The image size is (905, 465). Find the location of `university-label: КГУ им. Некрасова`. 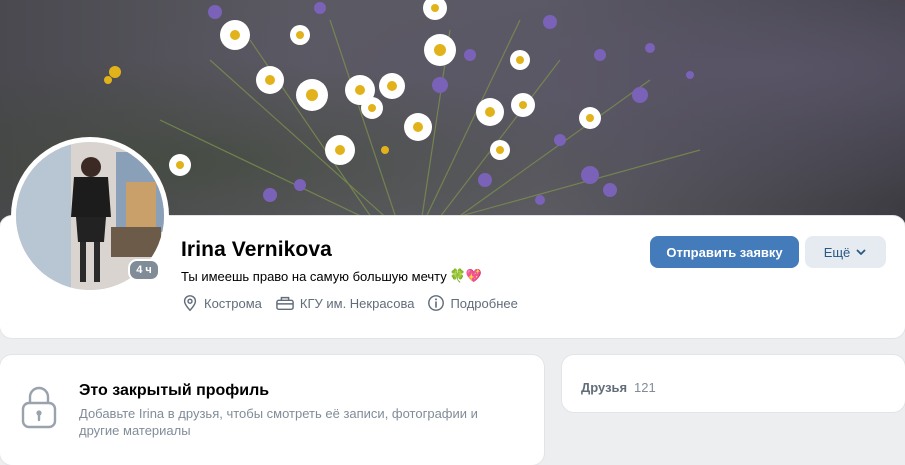

university-label: КГУ им. Некрасова is located at coordinates (357, 303).